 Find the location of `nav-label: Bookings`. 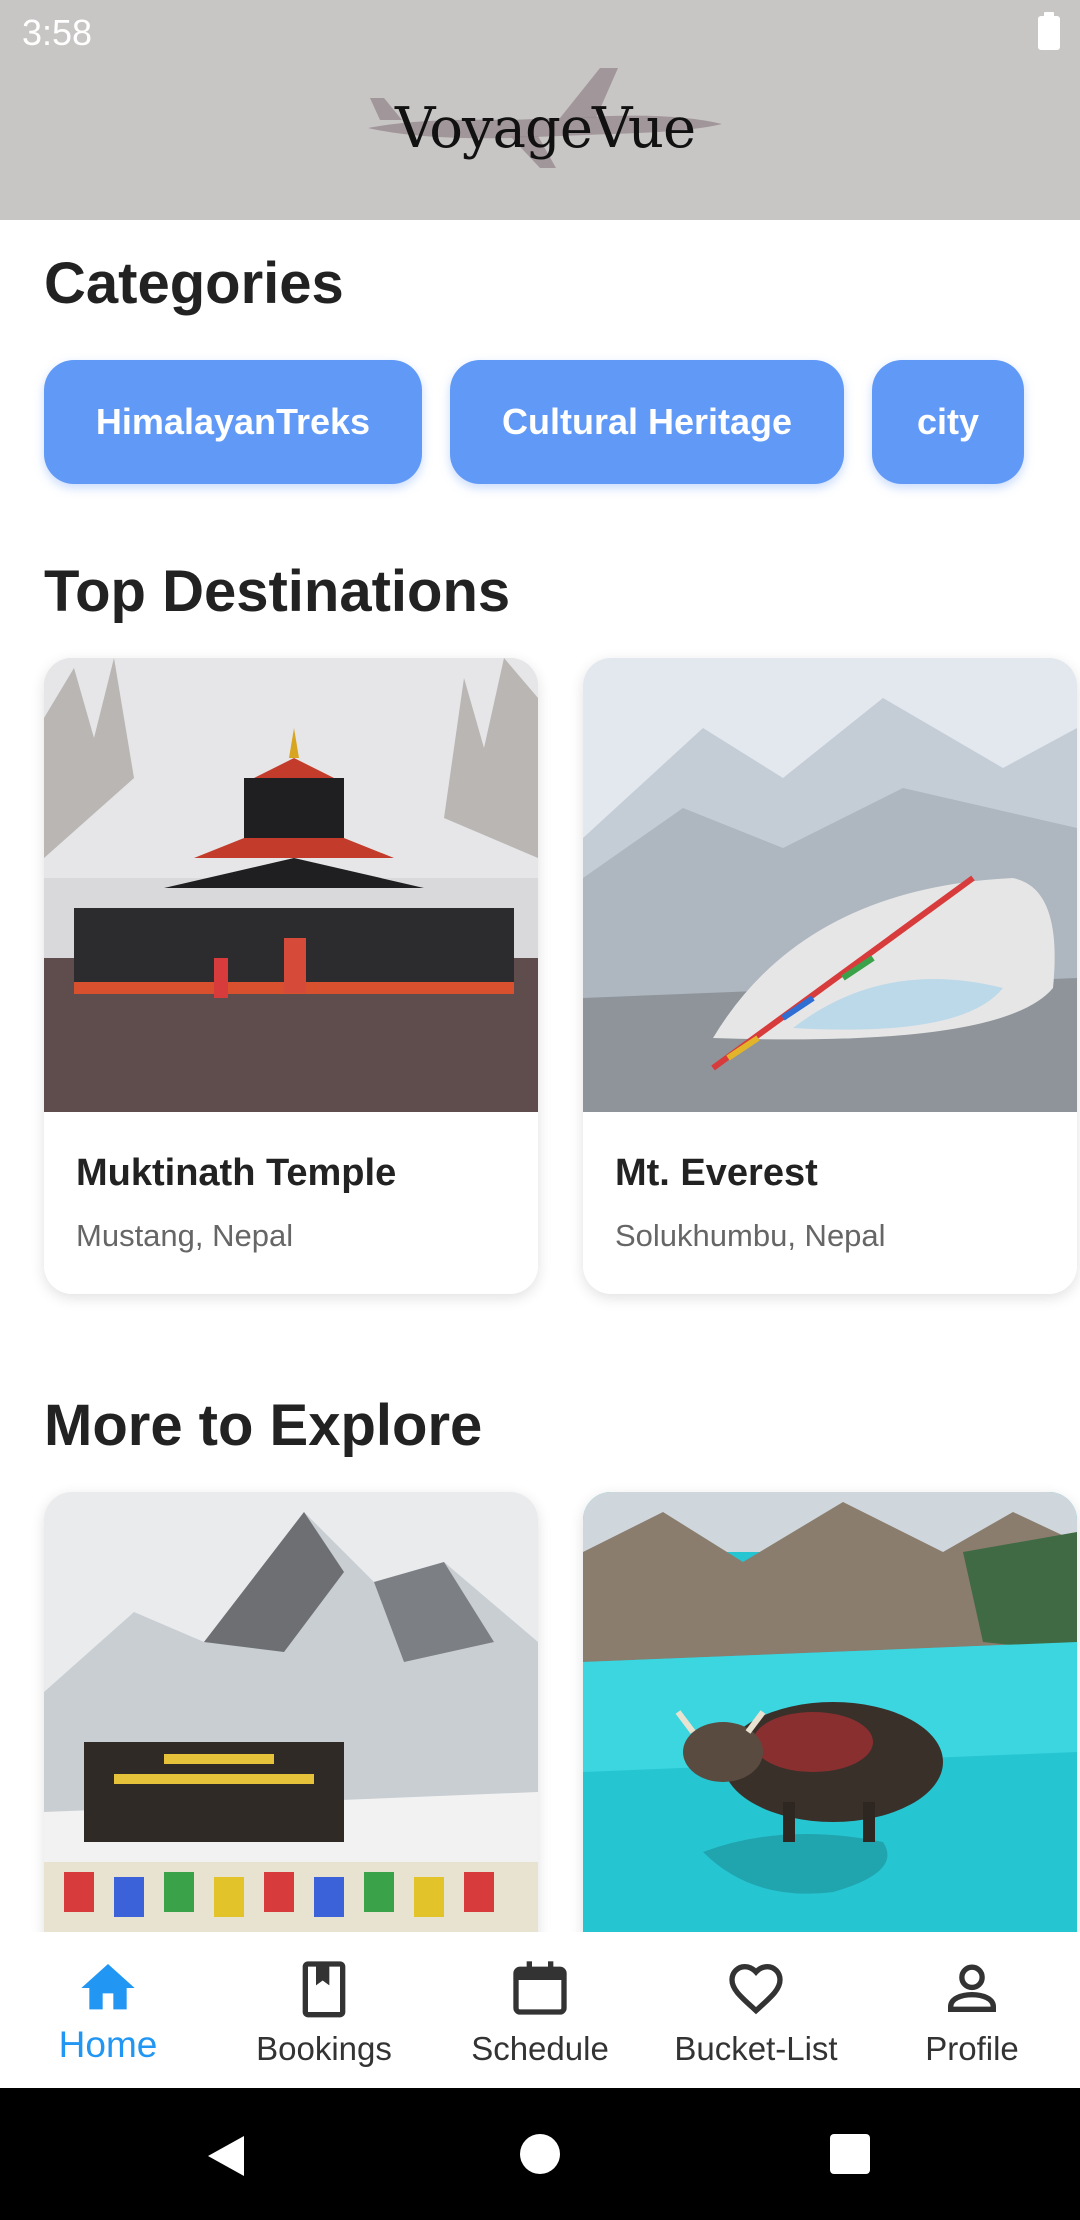

nav-label: Bookings is located at coordinates (324, 2048).